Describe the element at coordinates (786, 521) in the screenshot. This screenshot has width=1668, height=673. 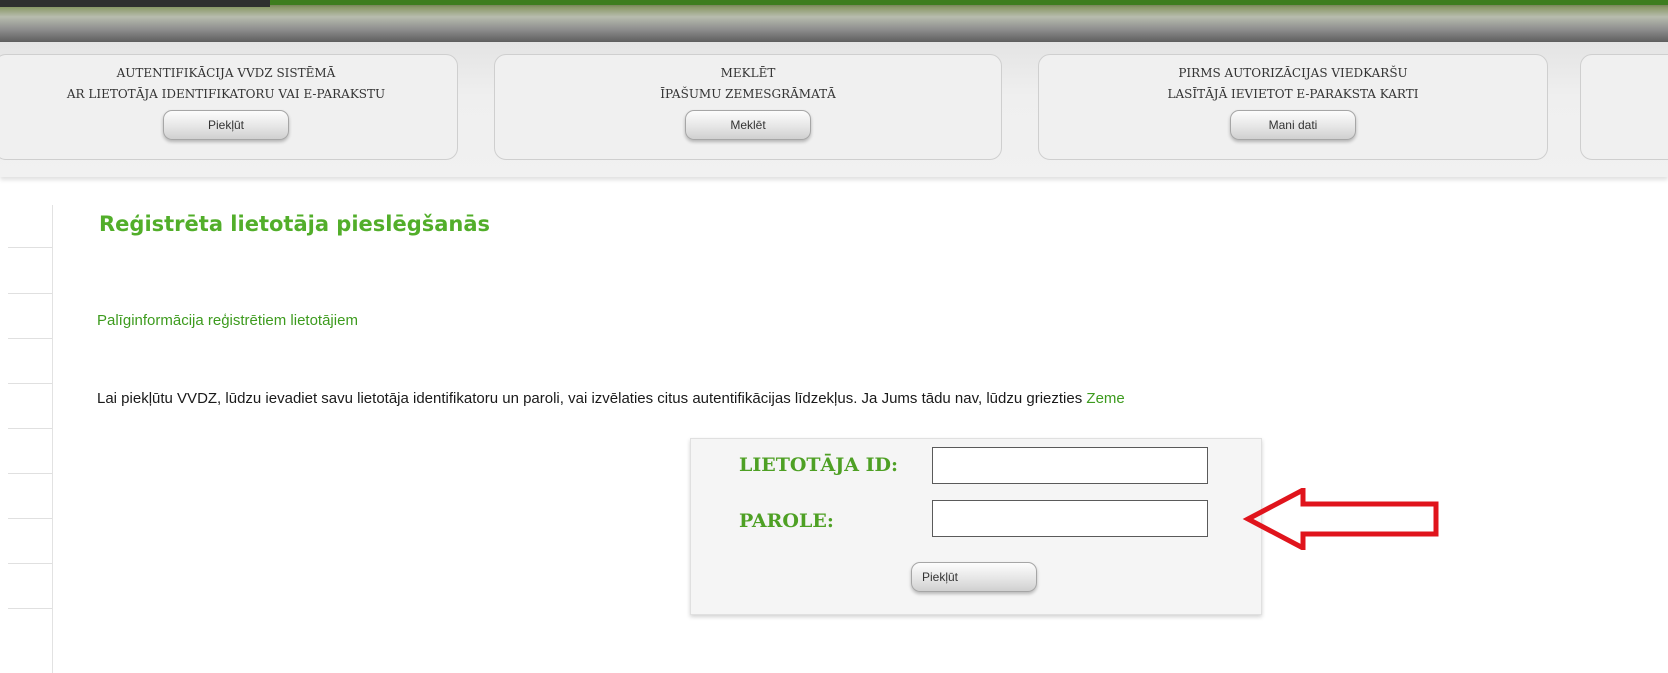
I see `password-label: PAROLE:` at that location.